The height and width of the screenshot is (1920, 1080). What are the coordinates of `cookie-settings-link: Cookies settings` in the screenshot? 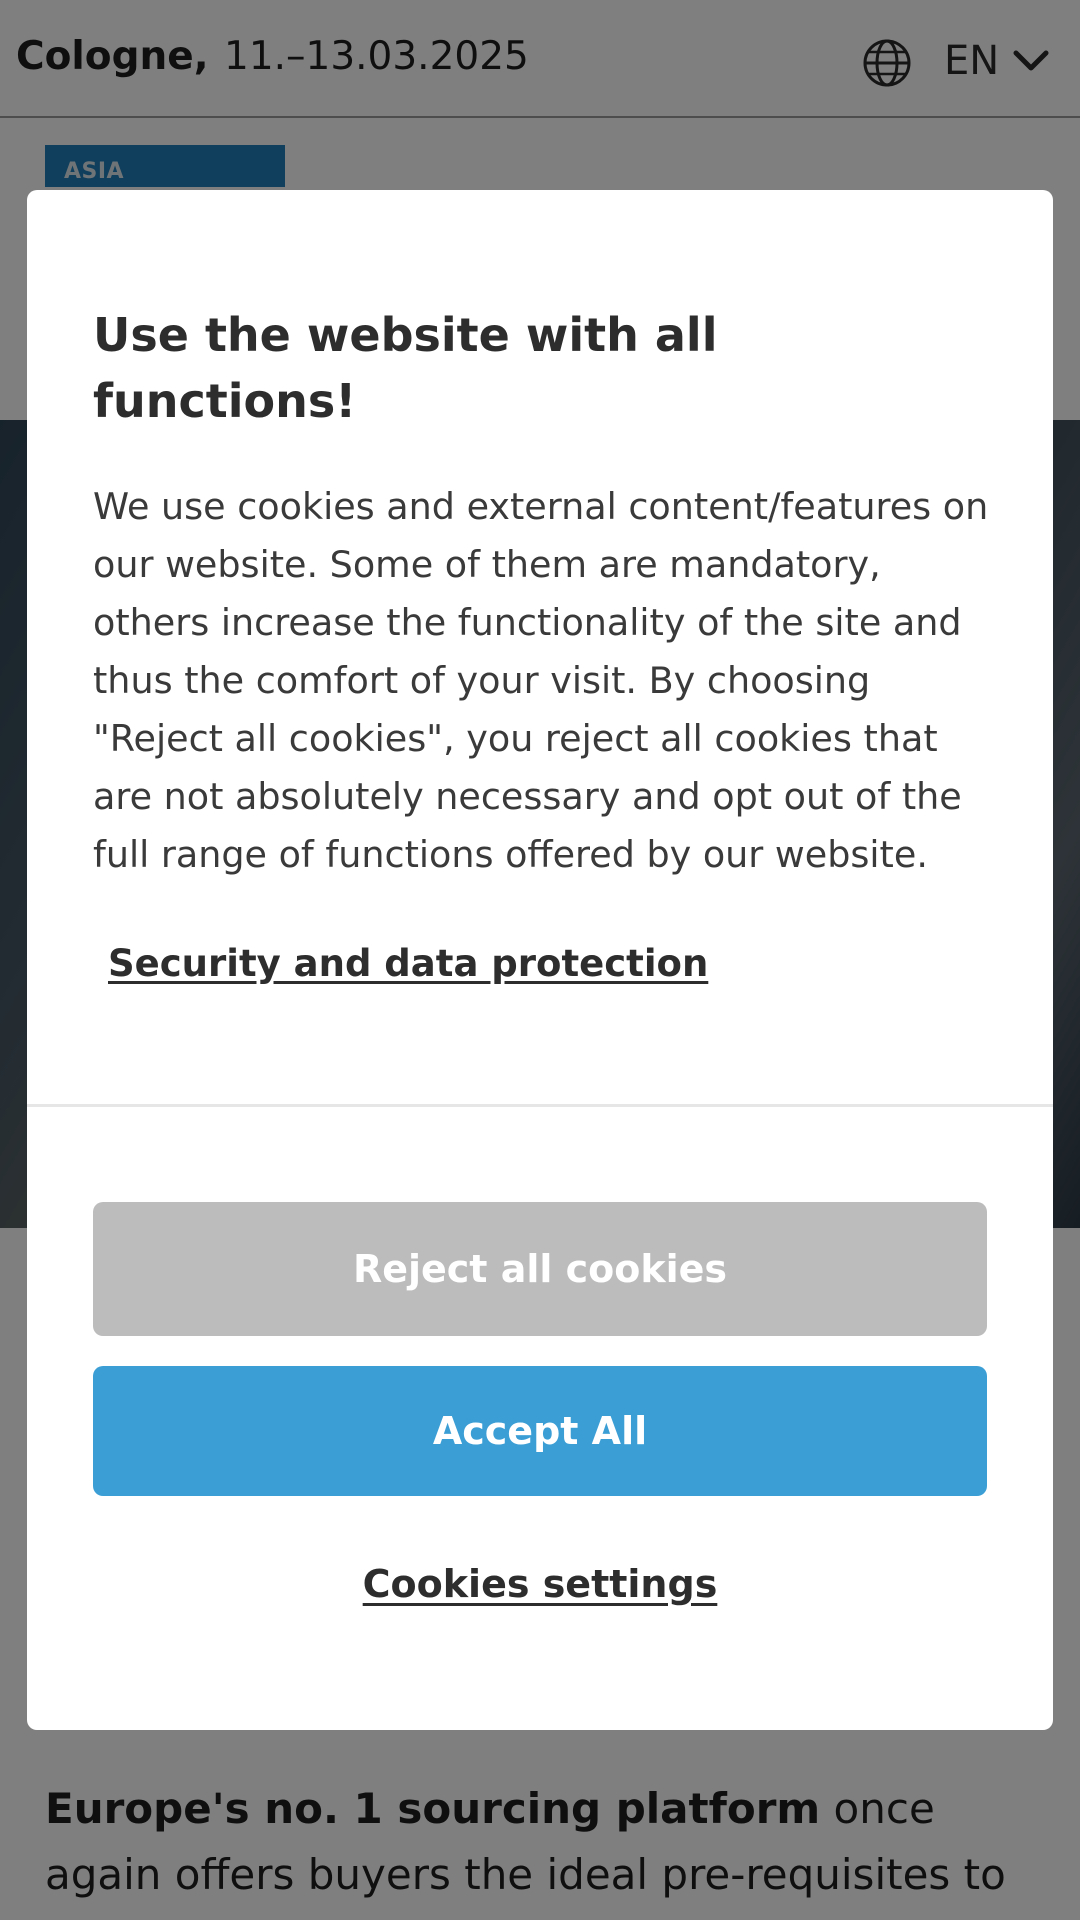 It's located at (540, 1584).